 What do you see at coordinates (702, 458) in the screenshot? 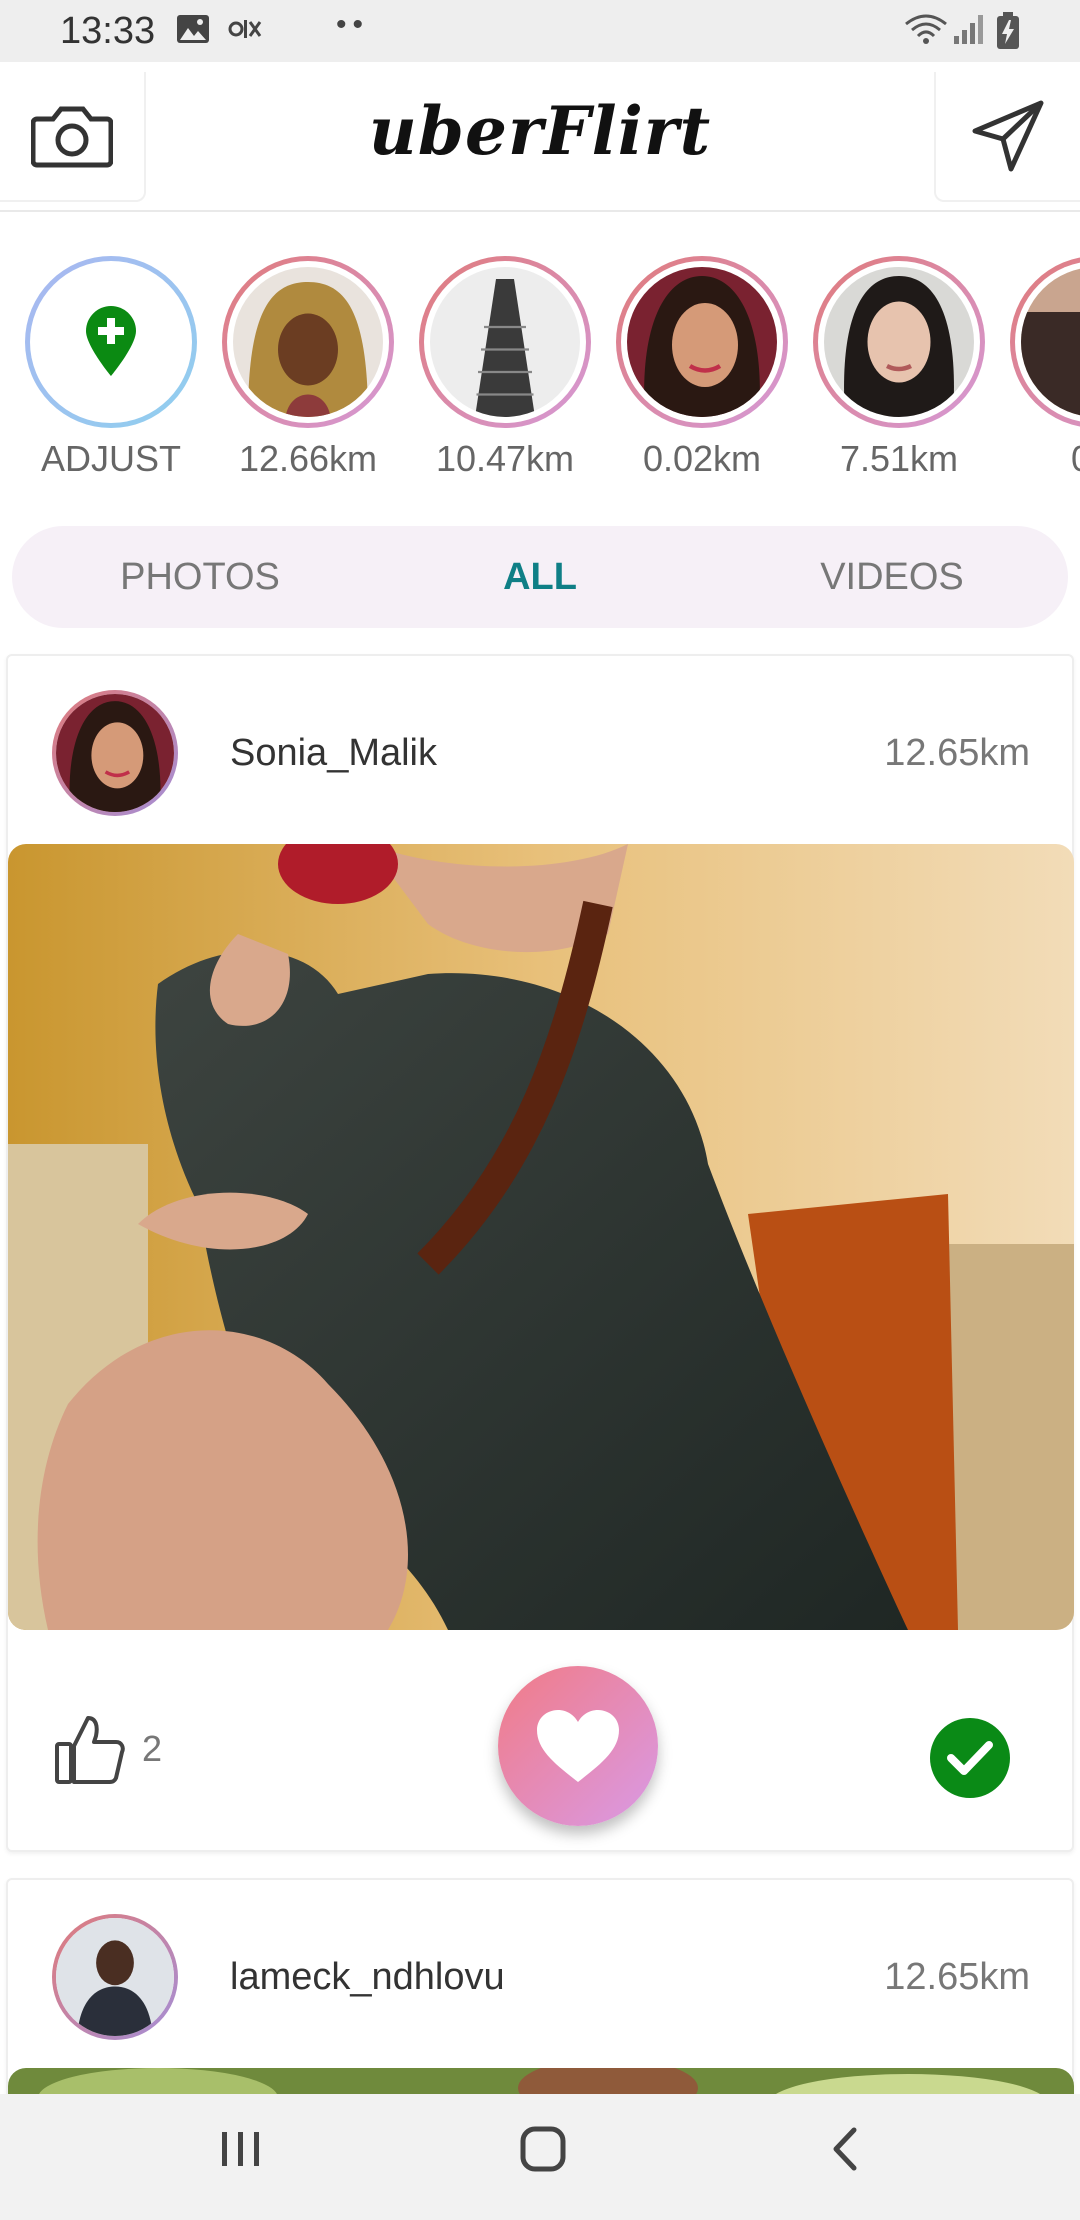
I see `story-distance: 0.02km` at bounding box center [702, 458].